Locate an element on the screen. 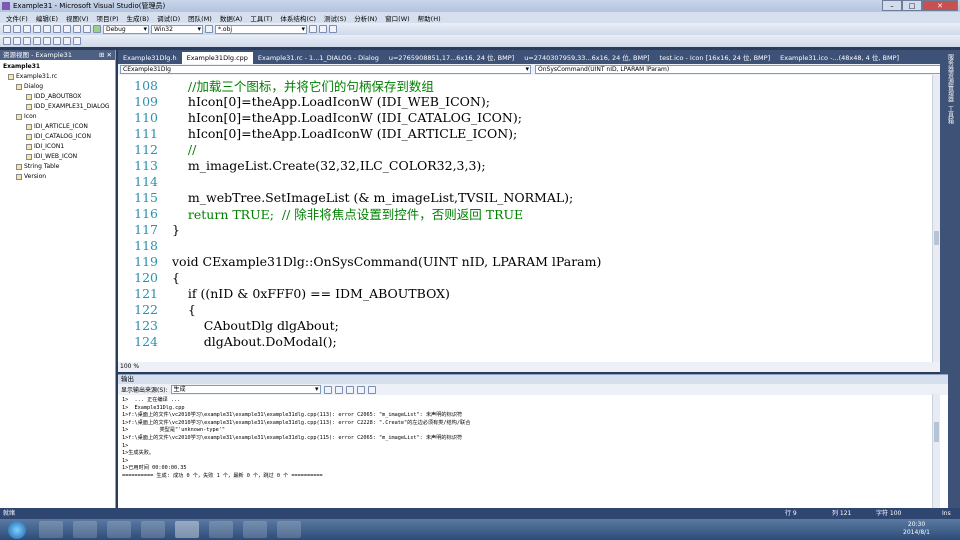 This screenshot has height=540, width=960. outdent-icon is located at coordinates (17, 41).